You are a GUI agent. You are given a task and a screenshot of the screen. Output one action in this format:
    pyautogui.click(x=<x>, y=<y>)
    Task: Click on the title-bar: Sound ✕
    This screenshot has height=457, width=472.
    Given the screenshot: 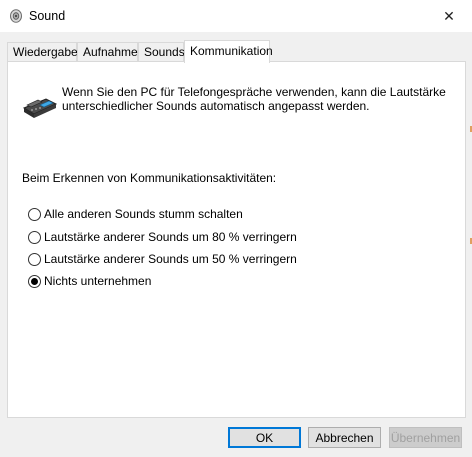 What is the action you would take?
    pyautogui.click(x=236, y=16)
    